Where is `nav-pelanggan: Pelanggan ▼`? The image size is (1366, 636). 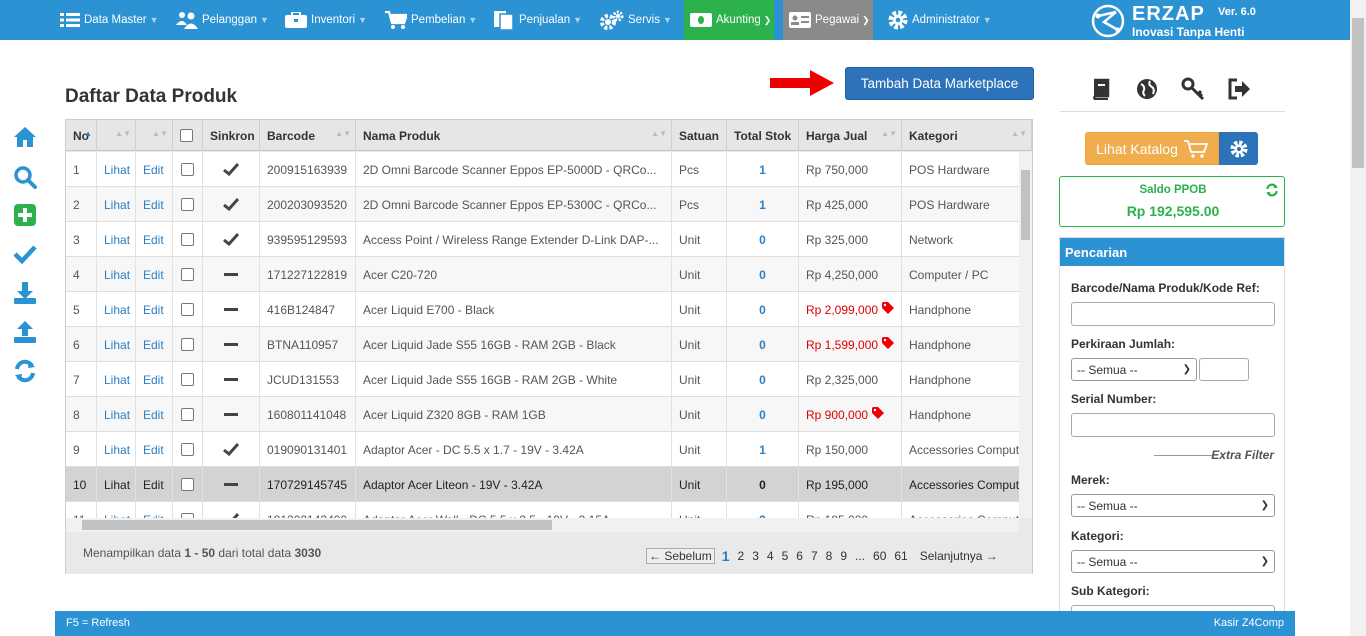 nav-pelanggan: Pelanggan ▼ is located at coordinates (222, 20).